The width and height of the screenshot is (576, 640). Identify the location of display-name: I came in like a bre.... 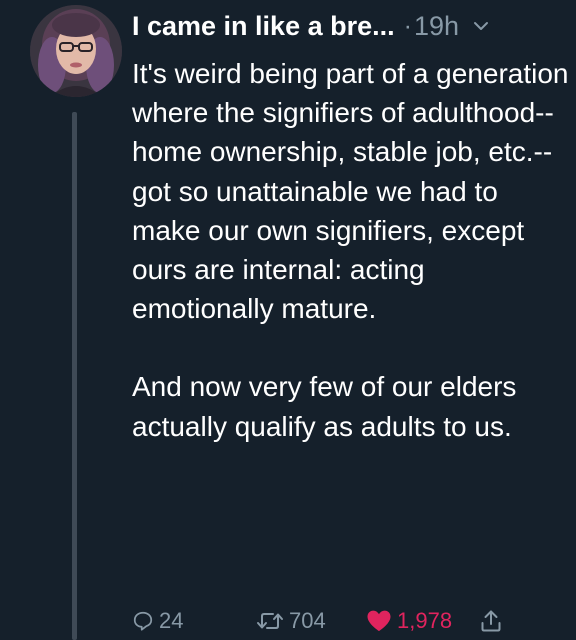
(263, 26).